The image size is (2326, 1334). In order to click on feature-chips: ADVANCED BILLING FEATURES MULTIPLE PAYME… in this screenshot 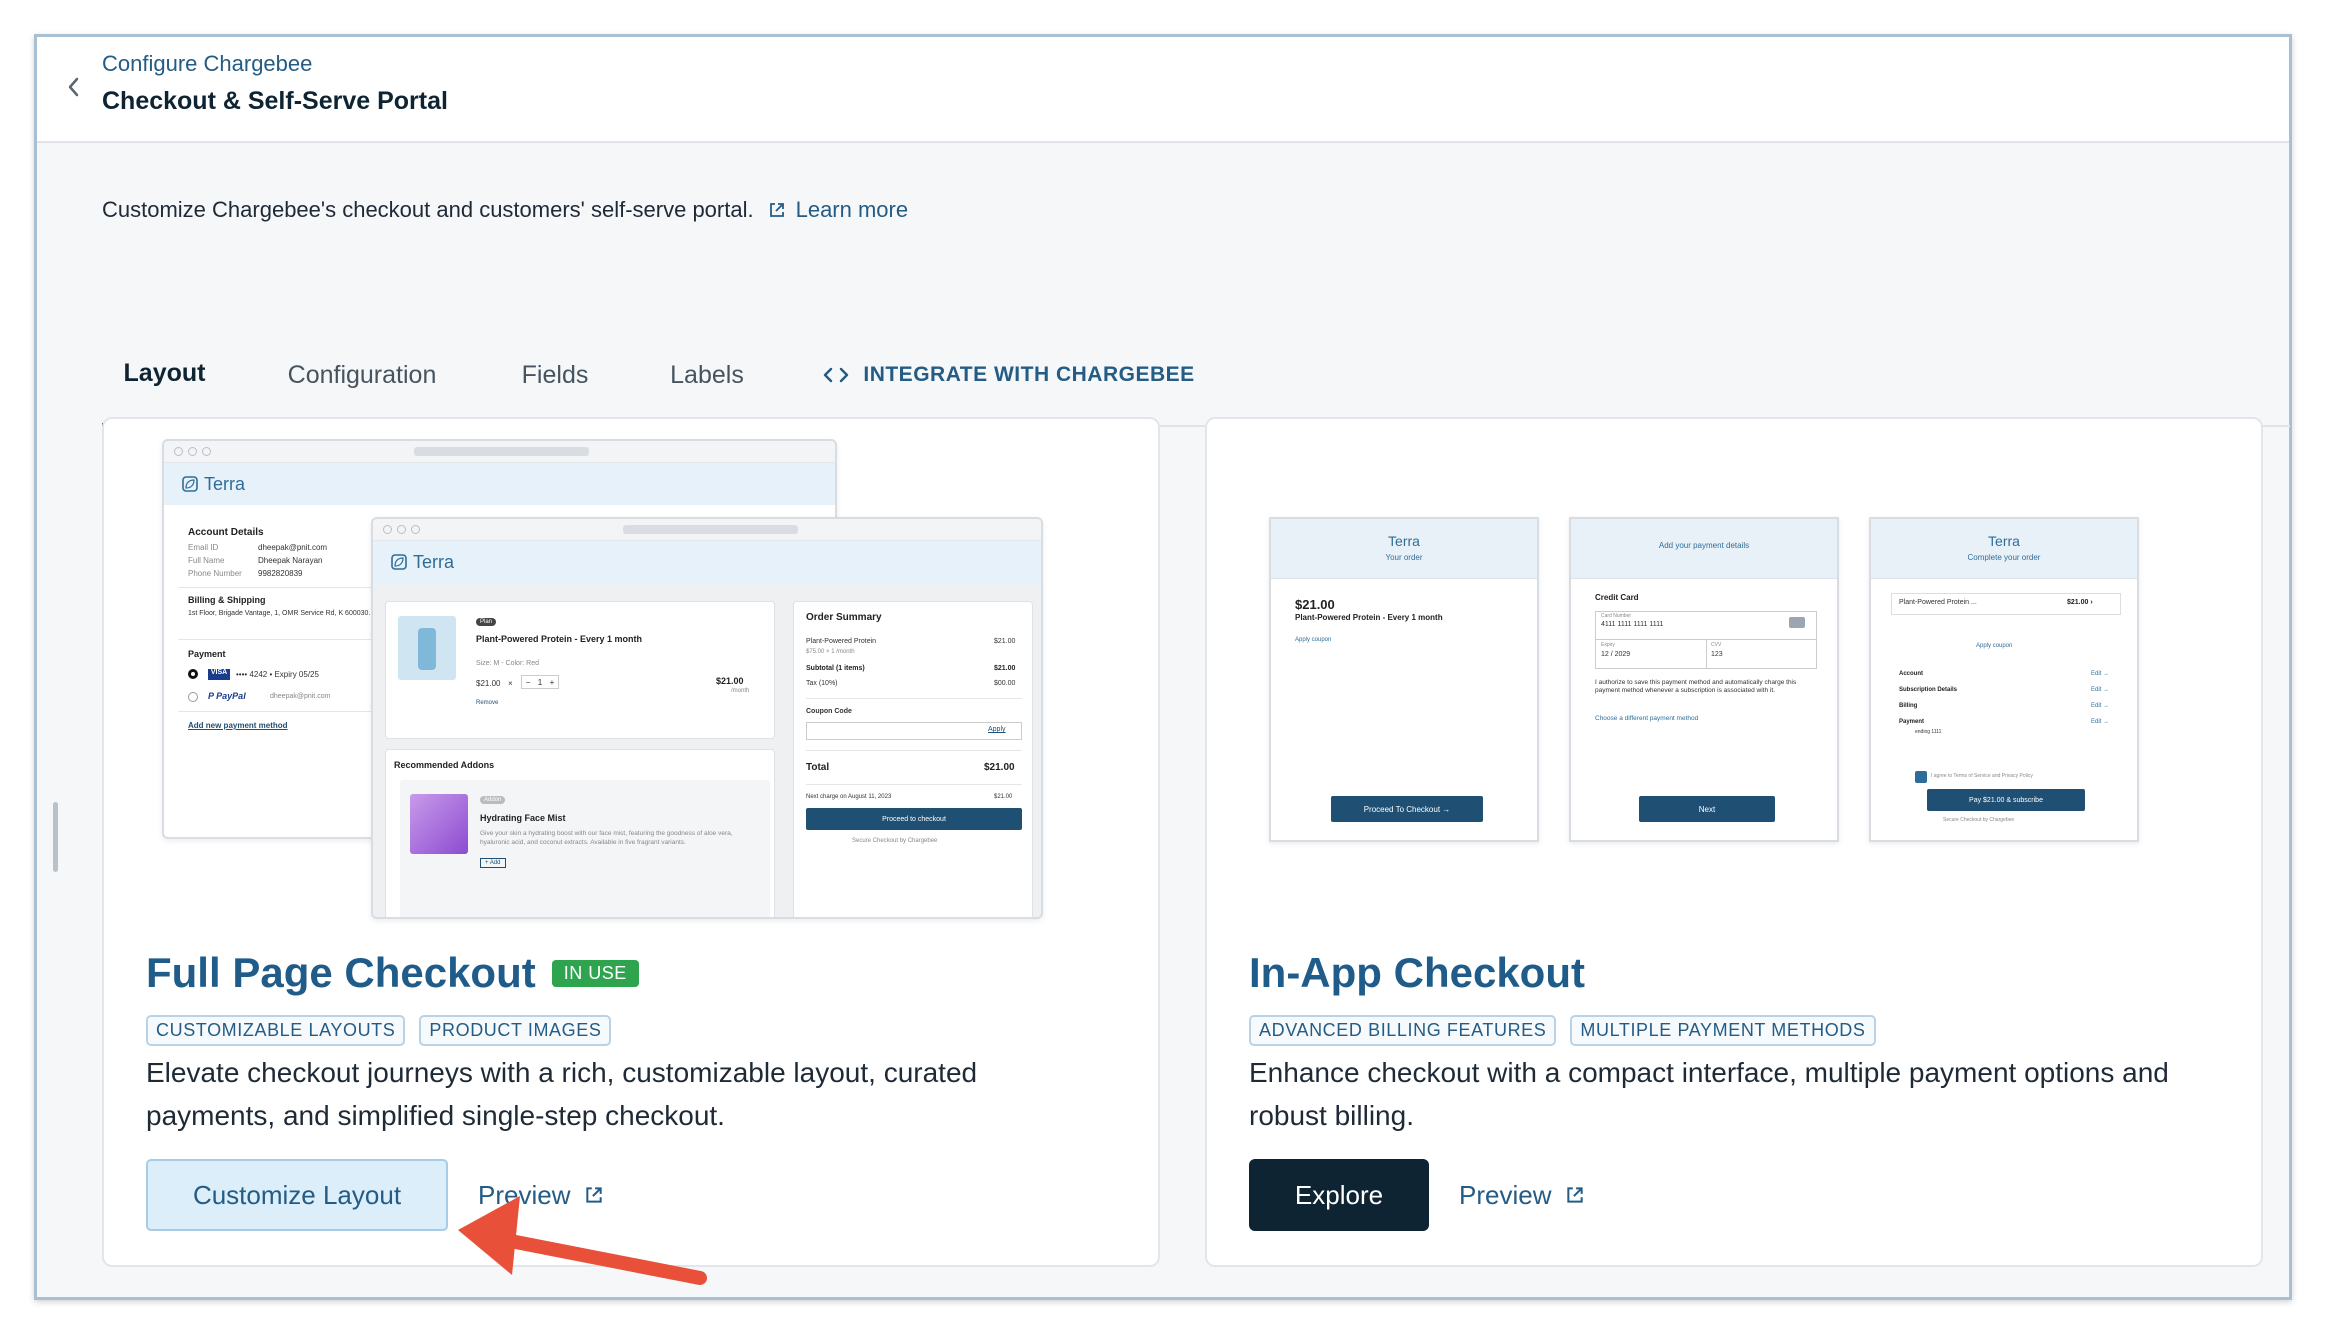, I will do `click(1562, 1030)`.